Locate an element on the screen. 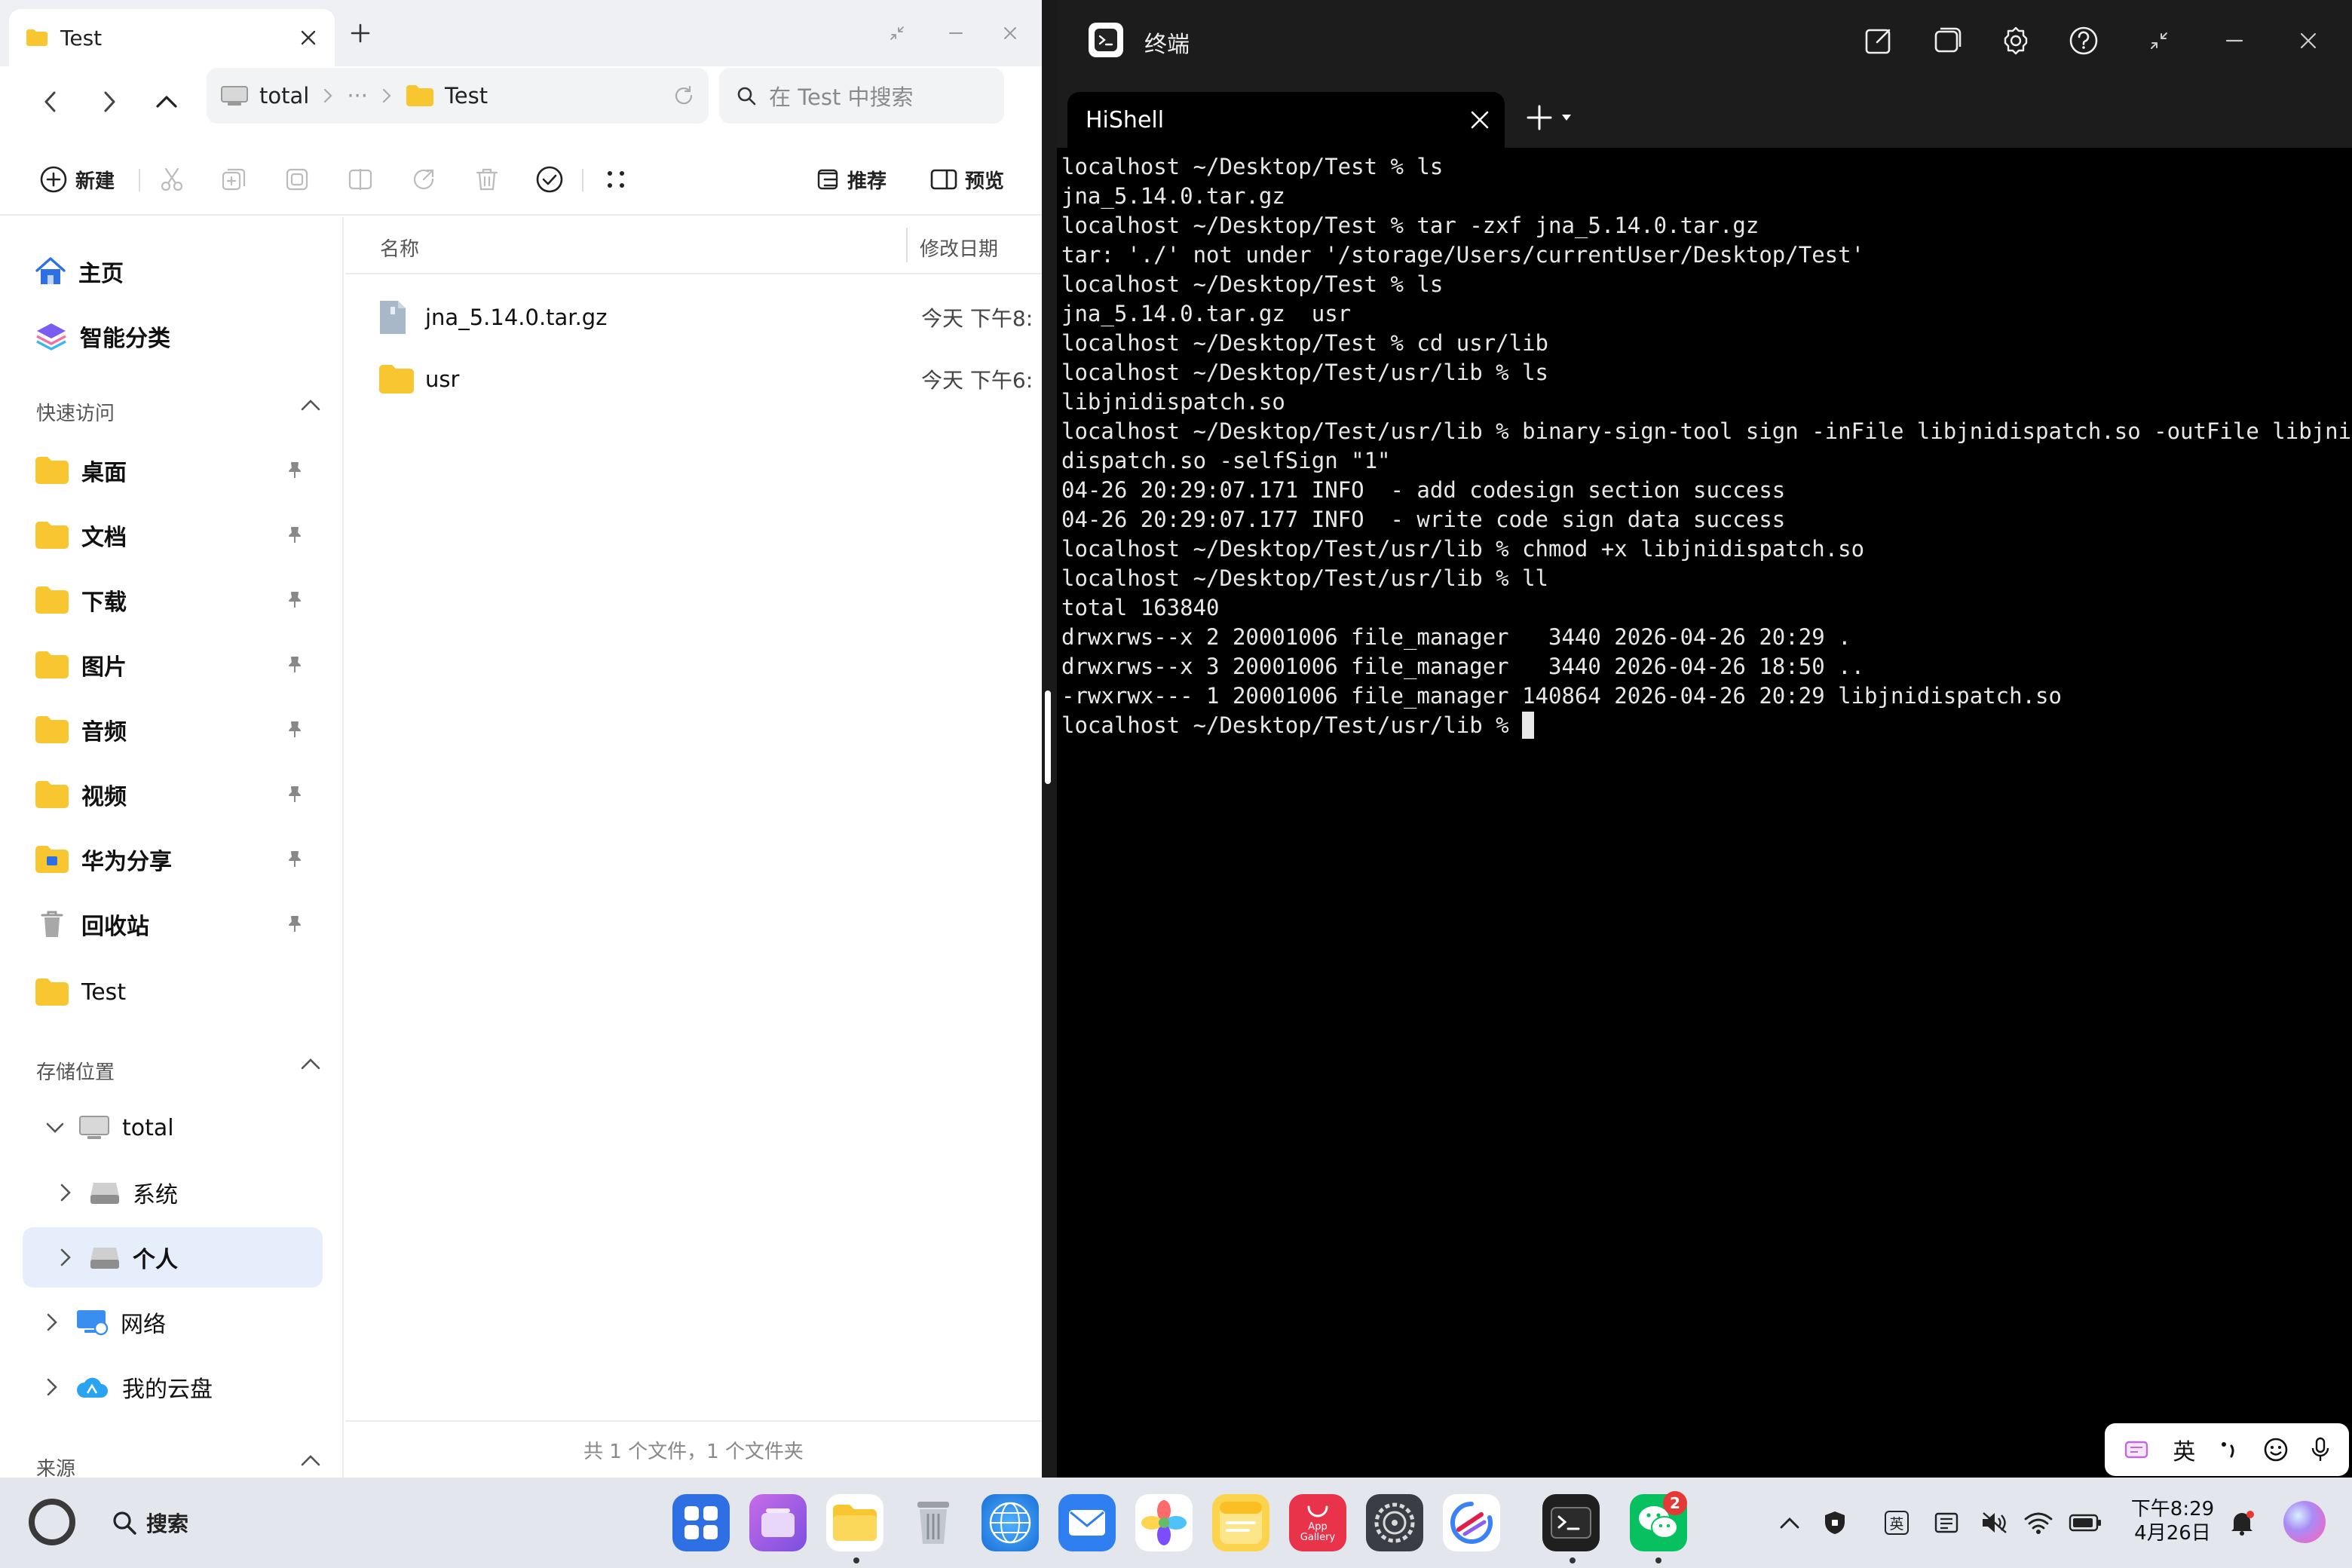  split-drag-handle is located at coordinates (1048, 737).